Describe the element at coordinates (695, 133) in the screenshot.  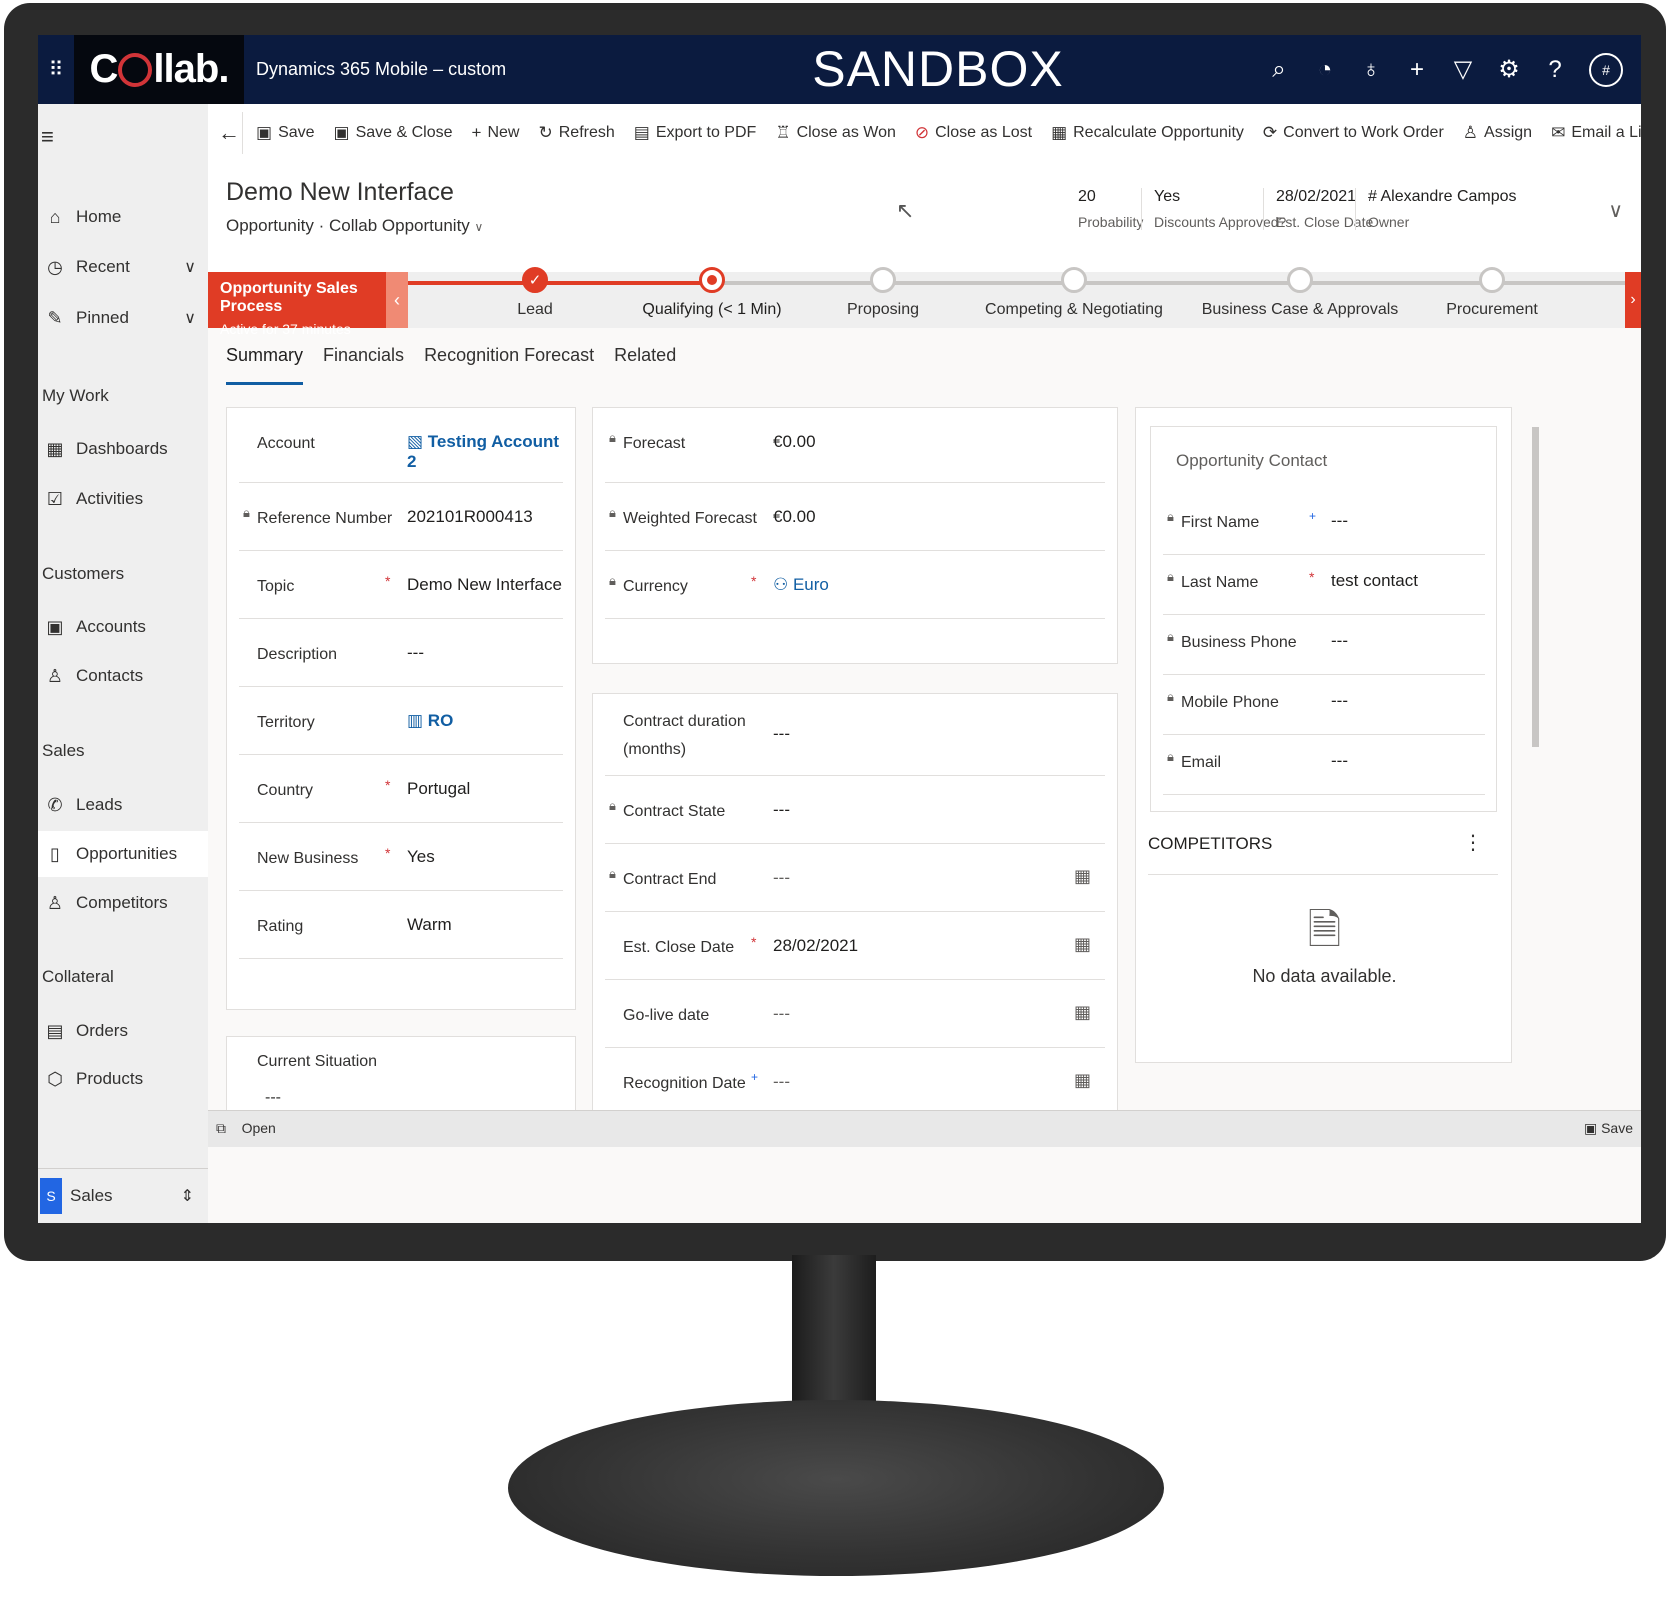
I see `export-pdf-button: ▤ Export to PDF` at that location.